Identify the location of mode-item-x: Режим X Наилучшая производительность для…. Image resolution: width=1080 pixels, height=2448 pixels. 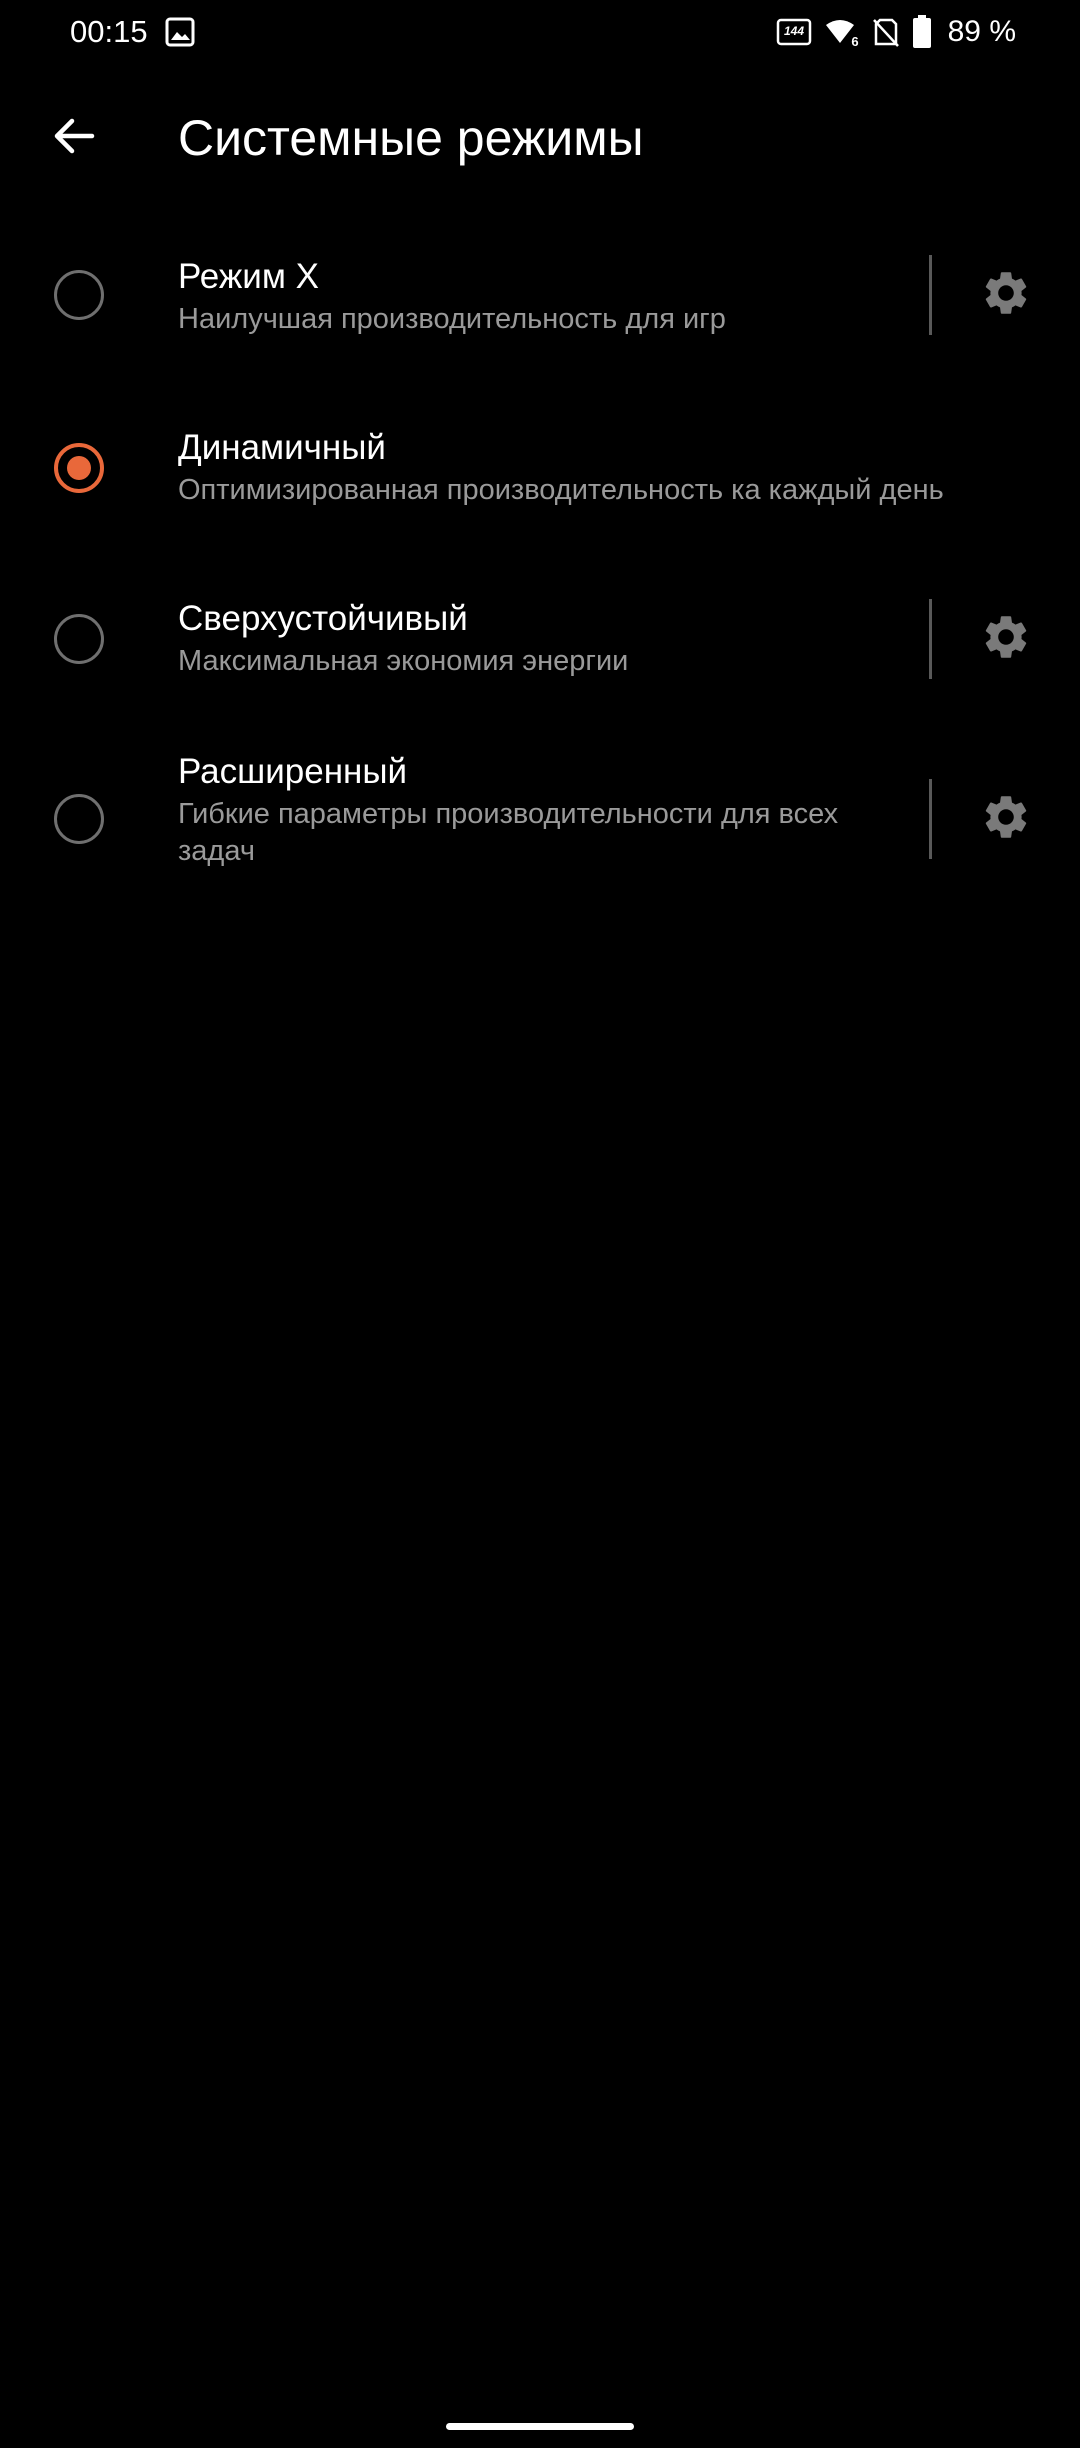
(540, 316).